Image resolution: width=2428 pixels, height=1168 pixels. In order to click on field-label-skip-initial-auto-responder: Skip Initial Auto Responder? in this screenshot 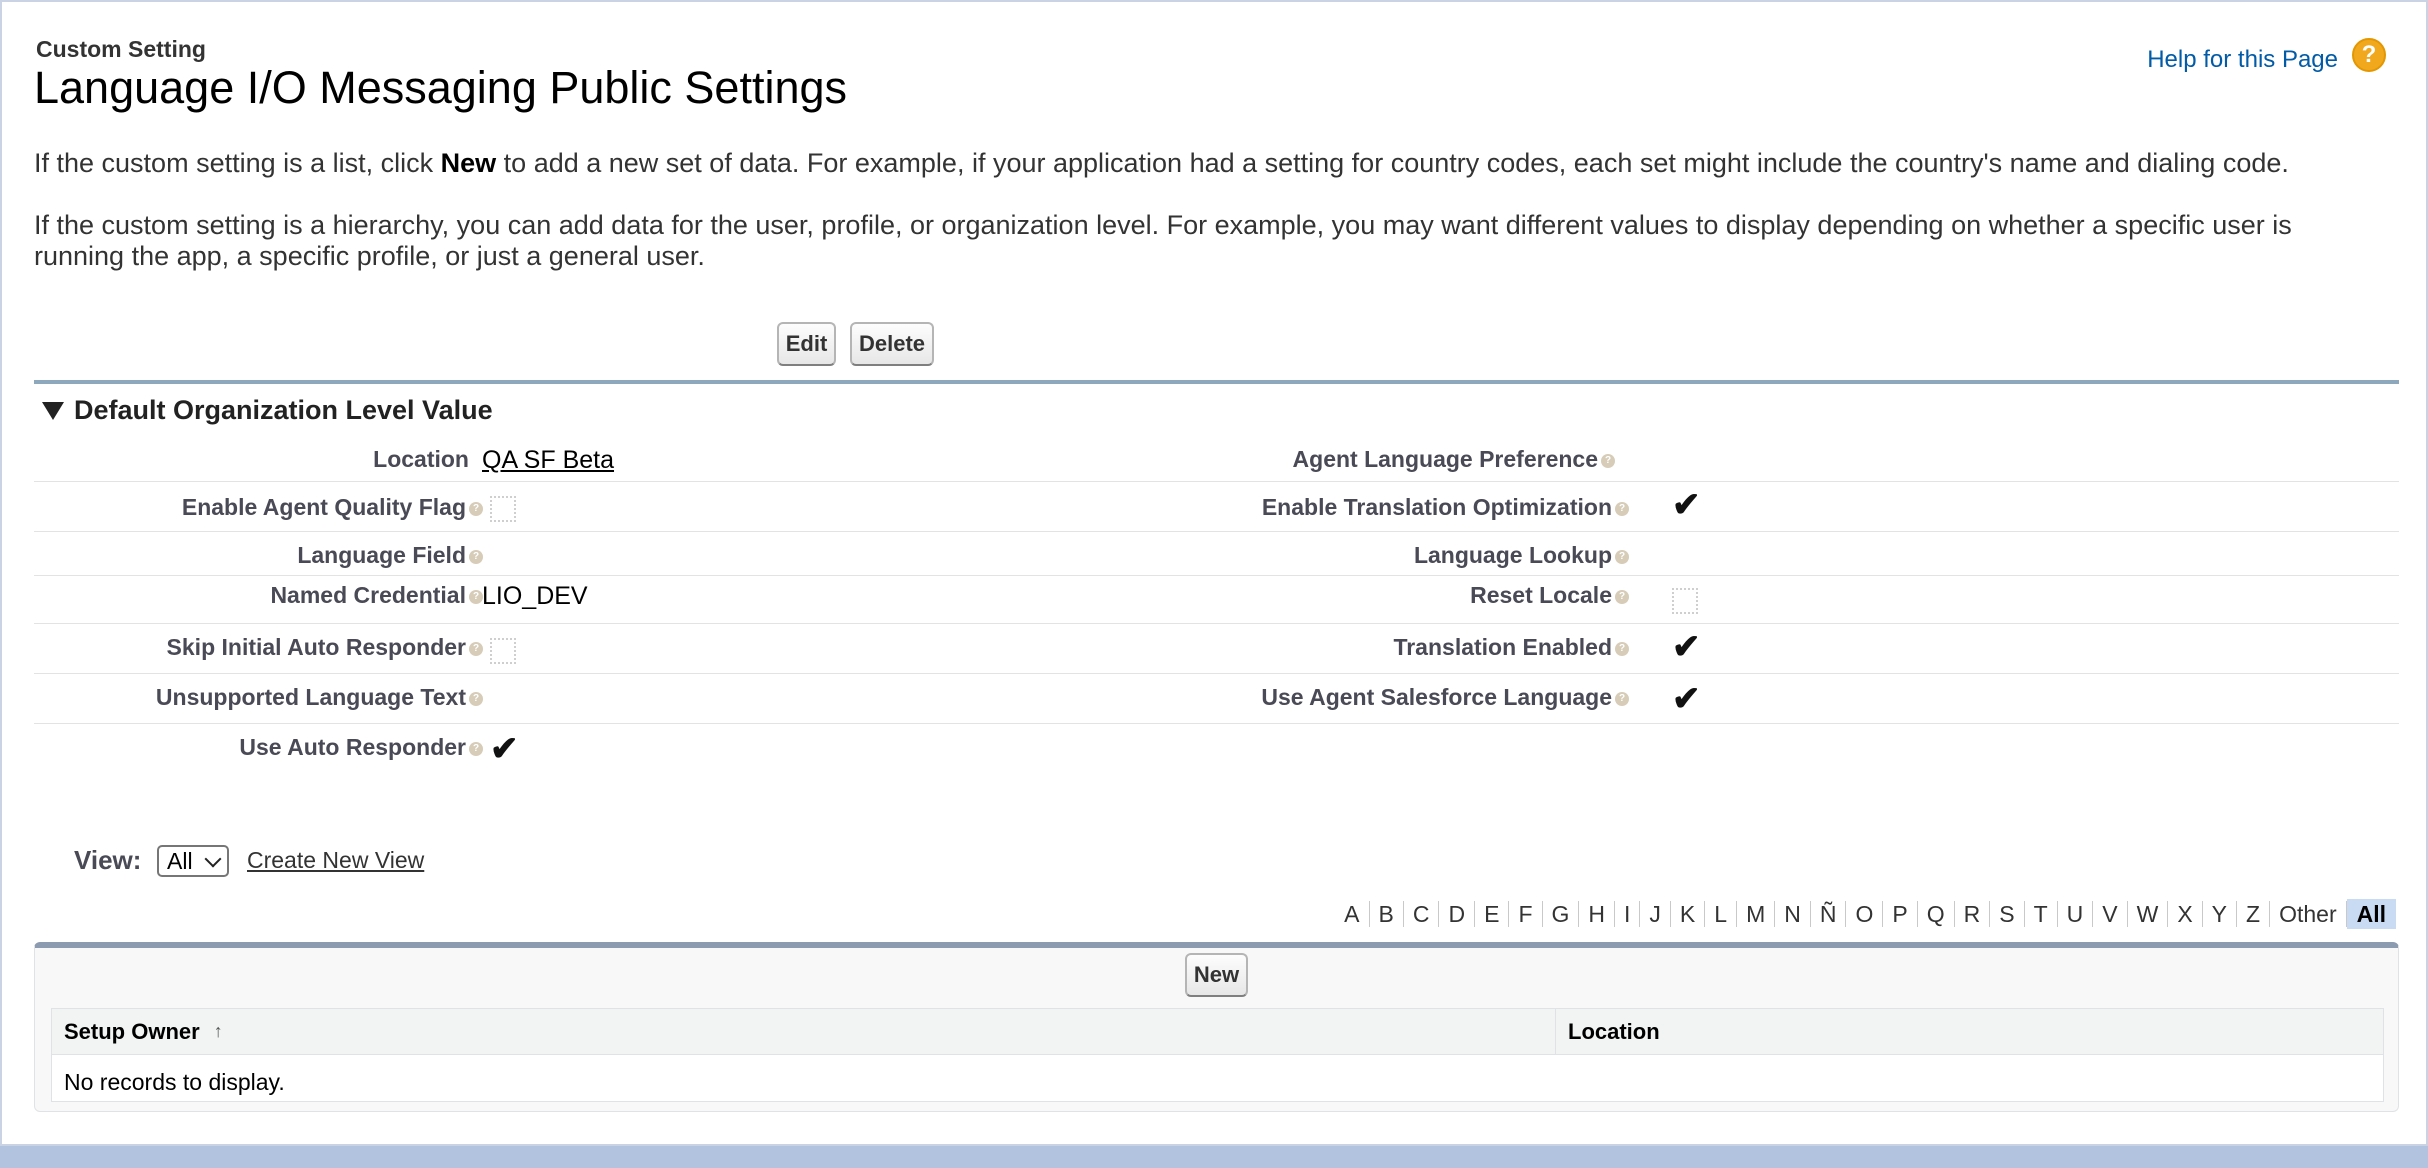, I will do `click(325, 647)`.